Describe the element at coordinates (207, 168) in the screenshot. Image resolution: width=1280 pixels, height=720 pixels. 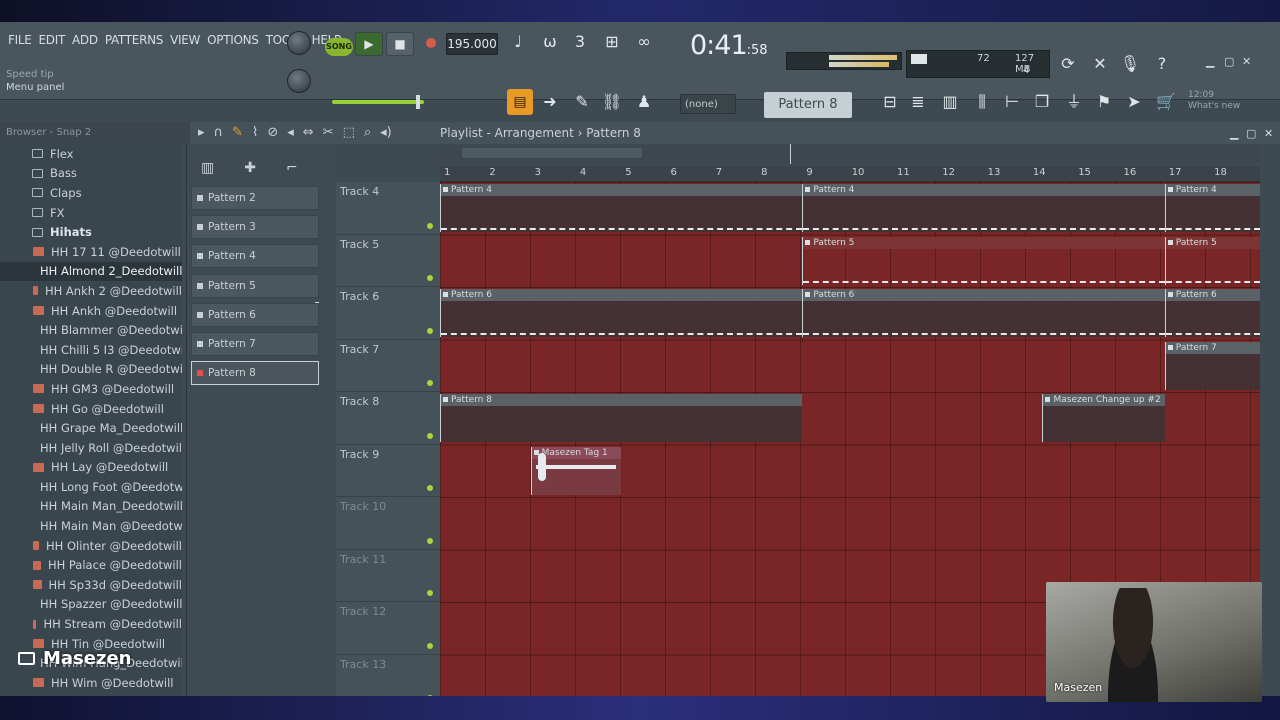
I see `picker-view-icon: ▥` at that location.